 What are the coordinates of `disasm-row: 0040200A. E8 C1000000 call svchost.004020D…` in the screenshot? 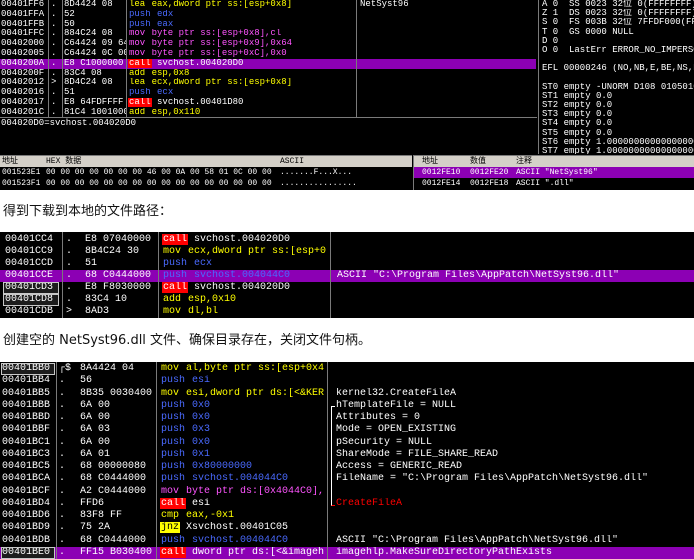 It's located at (268, 63).